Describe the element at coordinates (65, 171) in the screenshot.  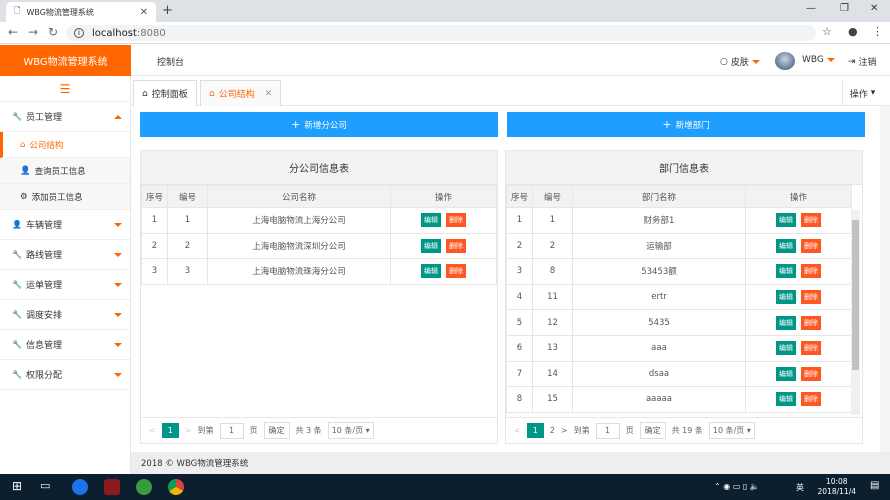
I see `sidebar-item-query-staff: 👤 查询员工信息` at that location.